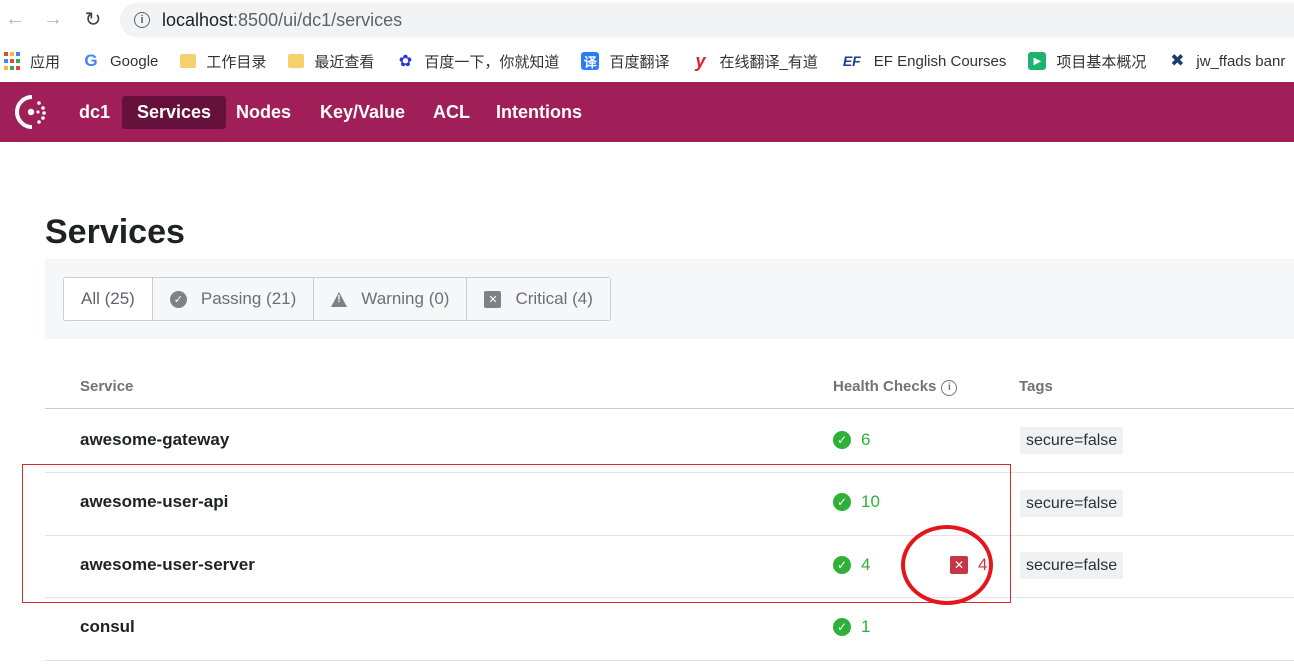 The height and width of the screenshot is (669, 1294). I want to click on filter-label: Passing (21), so click(248, 298).